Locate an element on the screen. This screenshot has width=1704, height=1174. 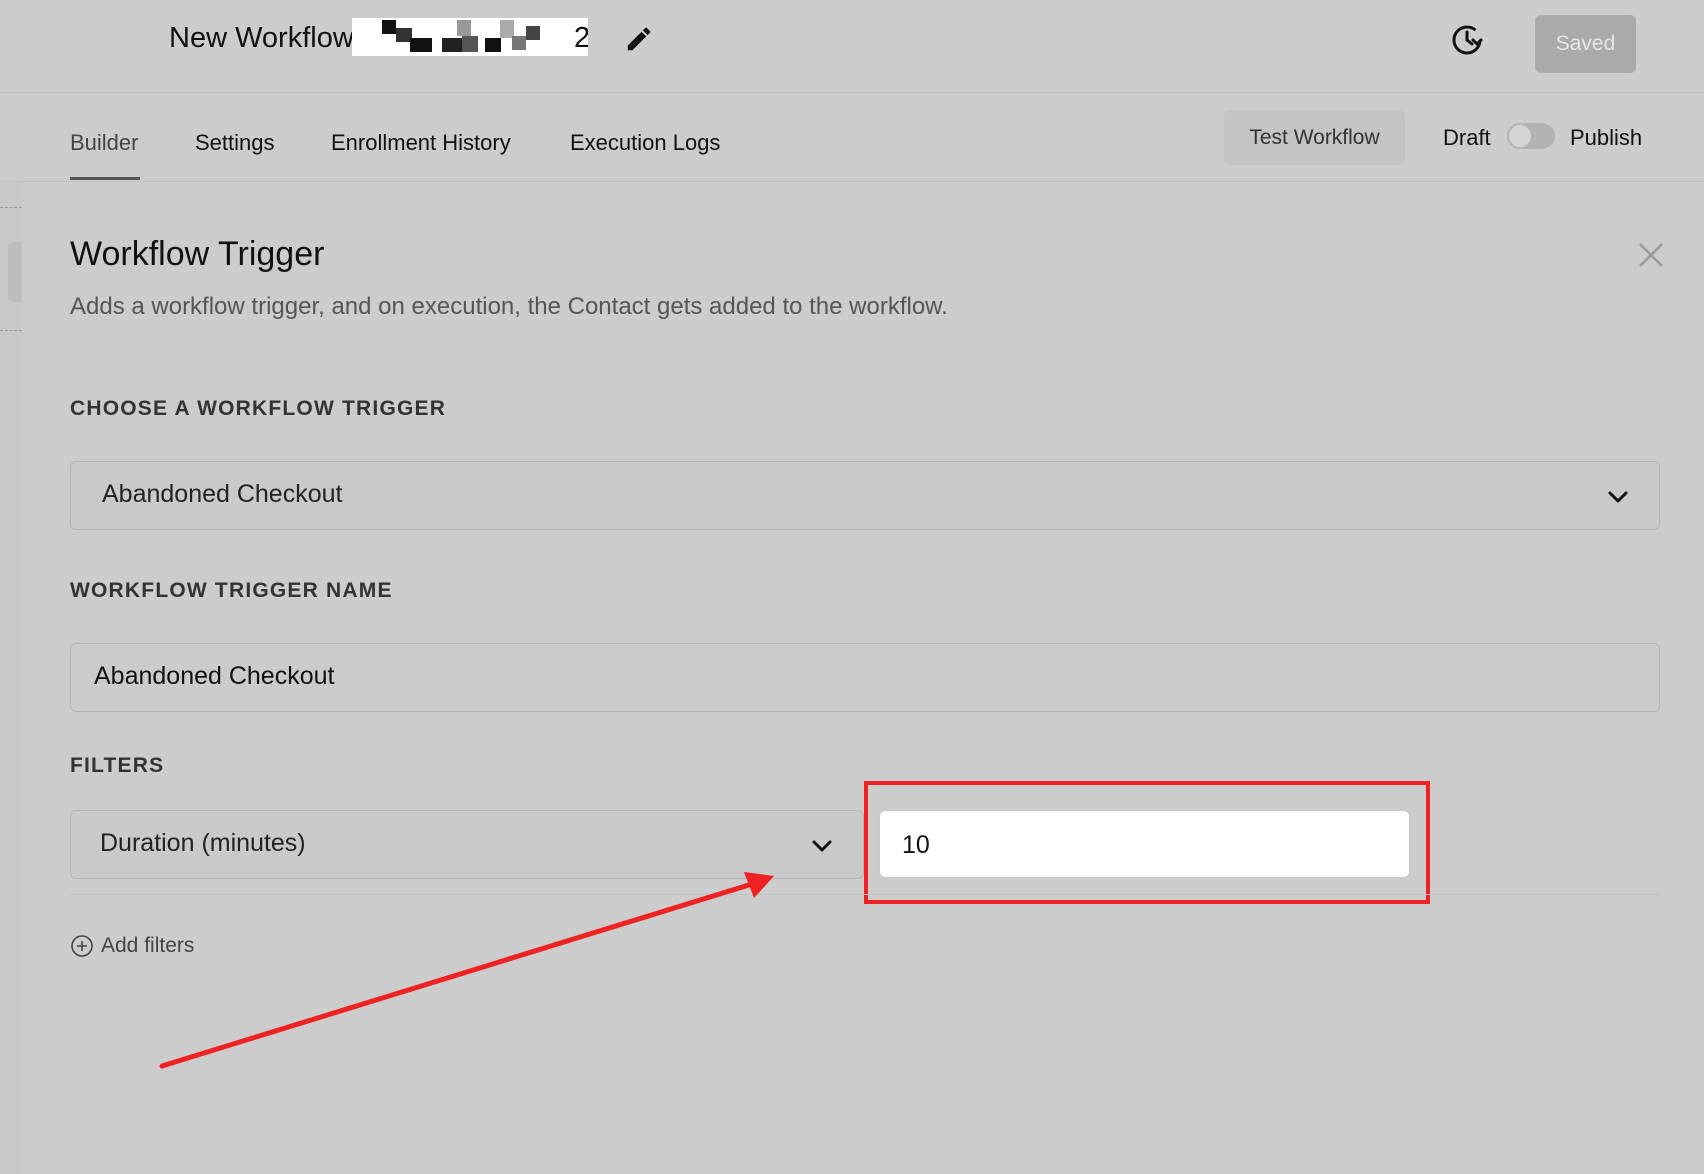
title-suffix: 2 is located at coordinates (581, 38).